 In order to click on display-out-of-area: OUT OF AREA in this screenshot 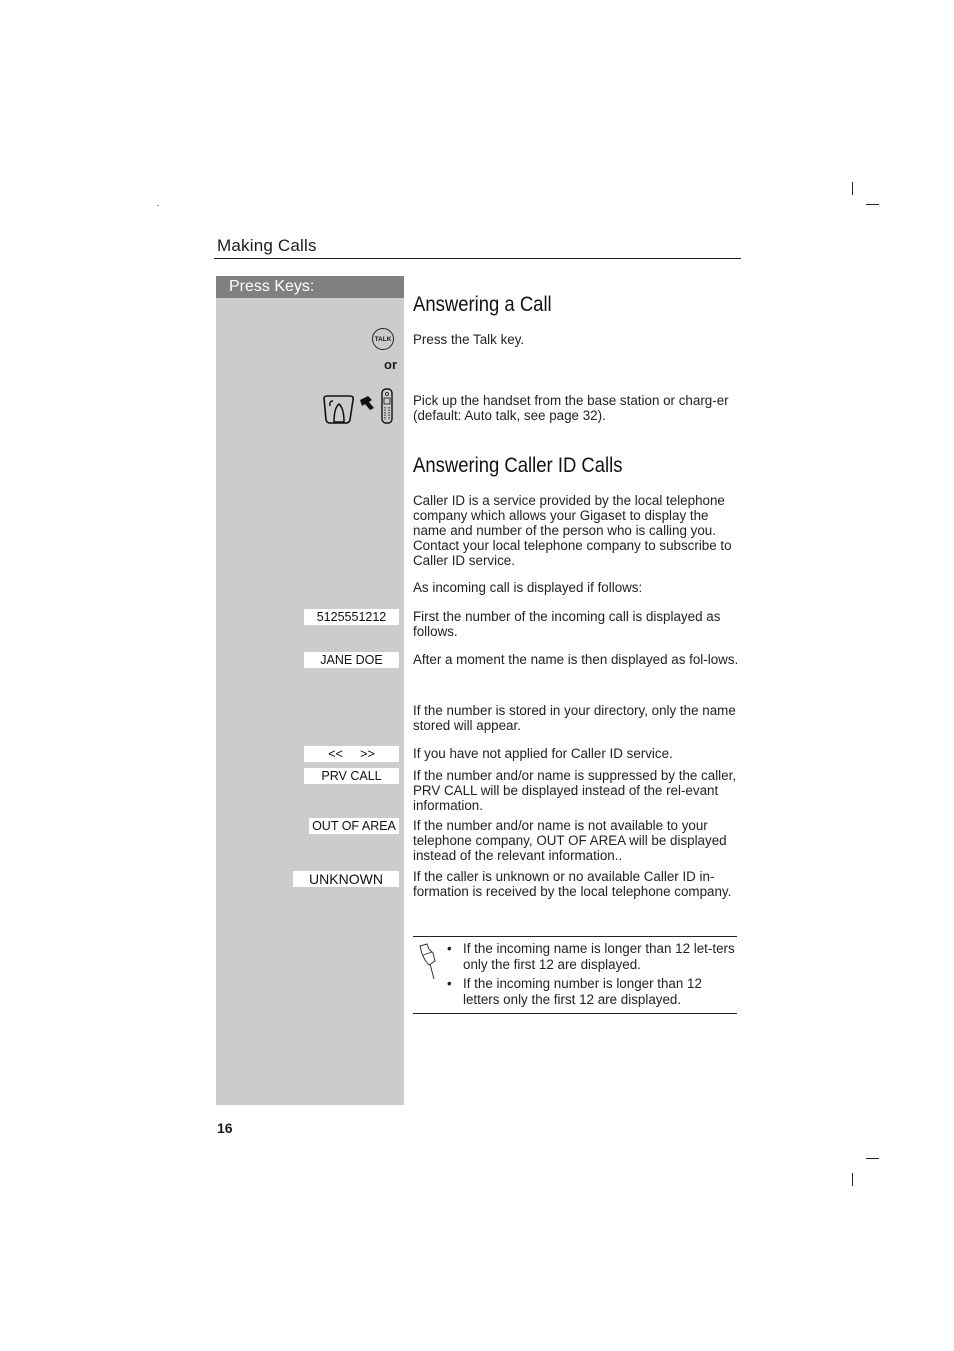, I will do `click(354, 826)`.